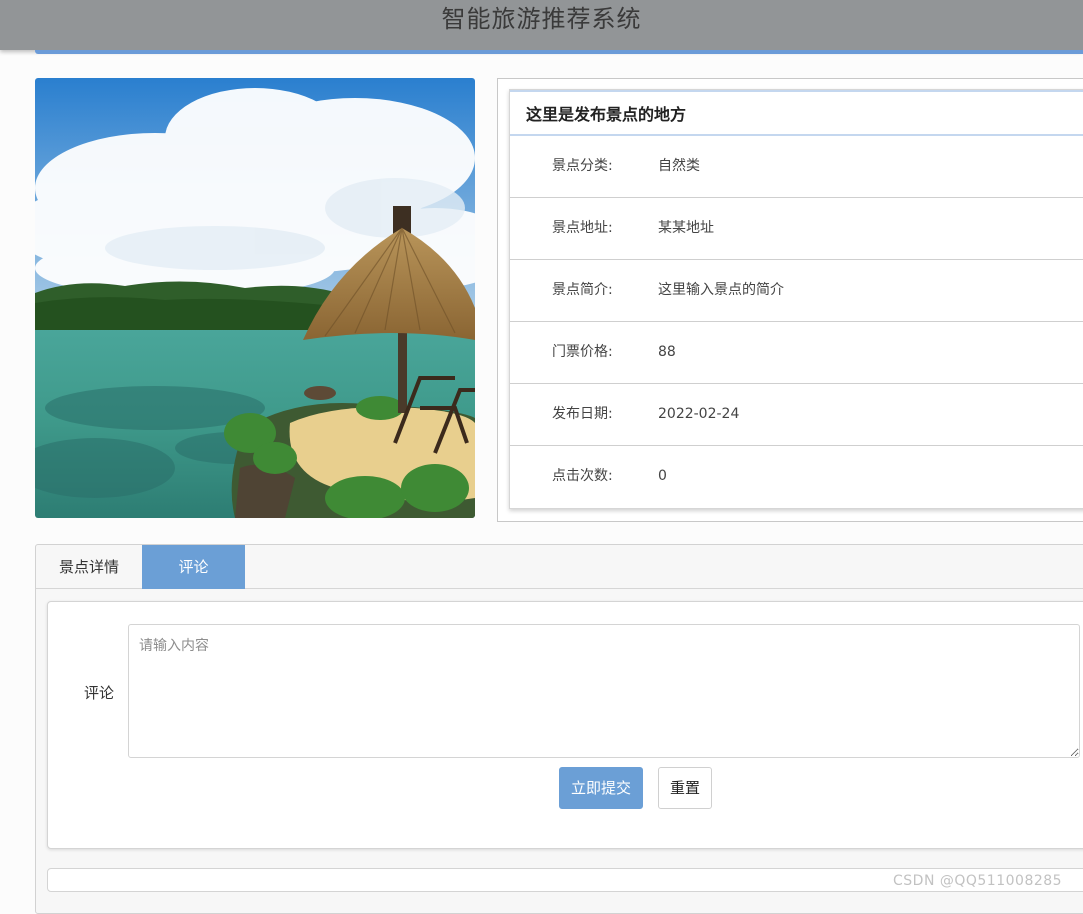  What do you see at coordinates (796, 167) in the screenshot?
I see `info-row-category: 景点分类: 自然类` at bounding box center [796, 167].